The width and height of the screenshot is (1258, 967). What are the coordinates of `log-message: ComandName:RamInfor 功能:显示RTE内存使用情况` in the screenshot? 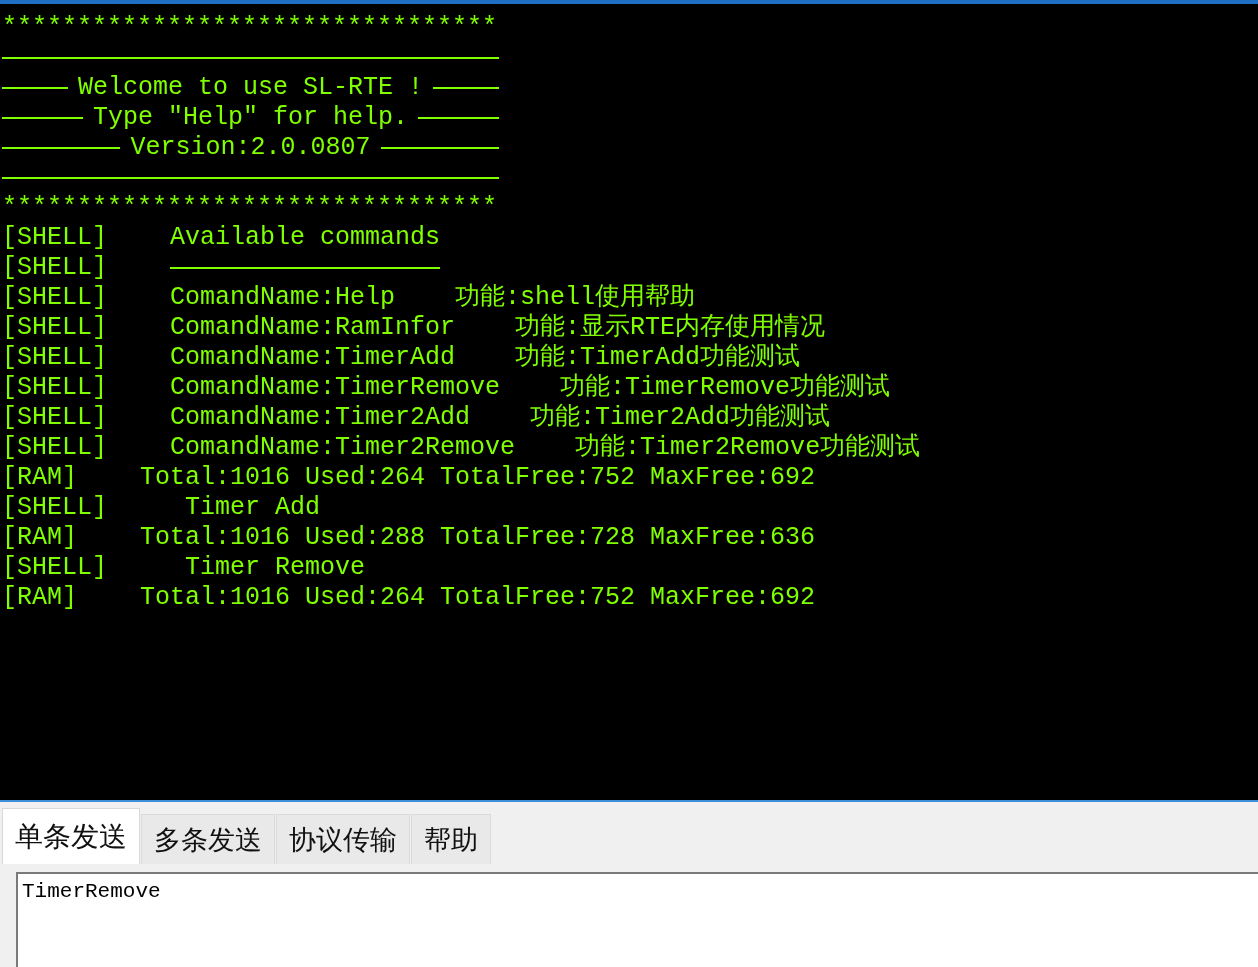 It's located at (498, 328).